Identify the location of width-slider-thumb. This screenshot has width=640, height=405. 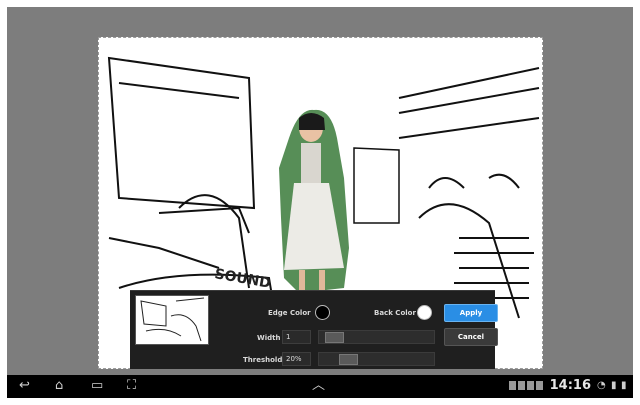
(334, 337).